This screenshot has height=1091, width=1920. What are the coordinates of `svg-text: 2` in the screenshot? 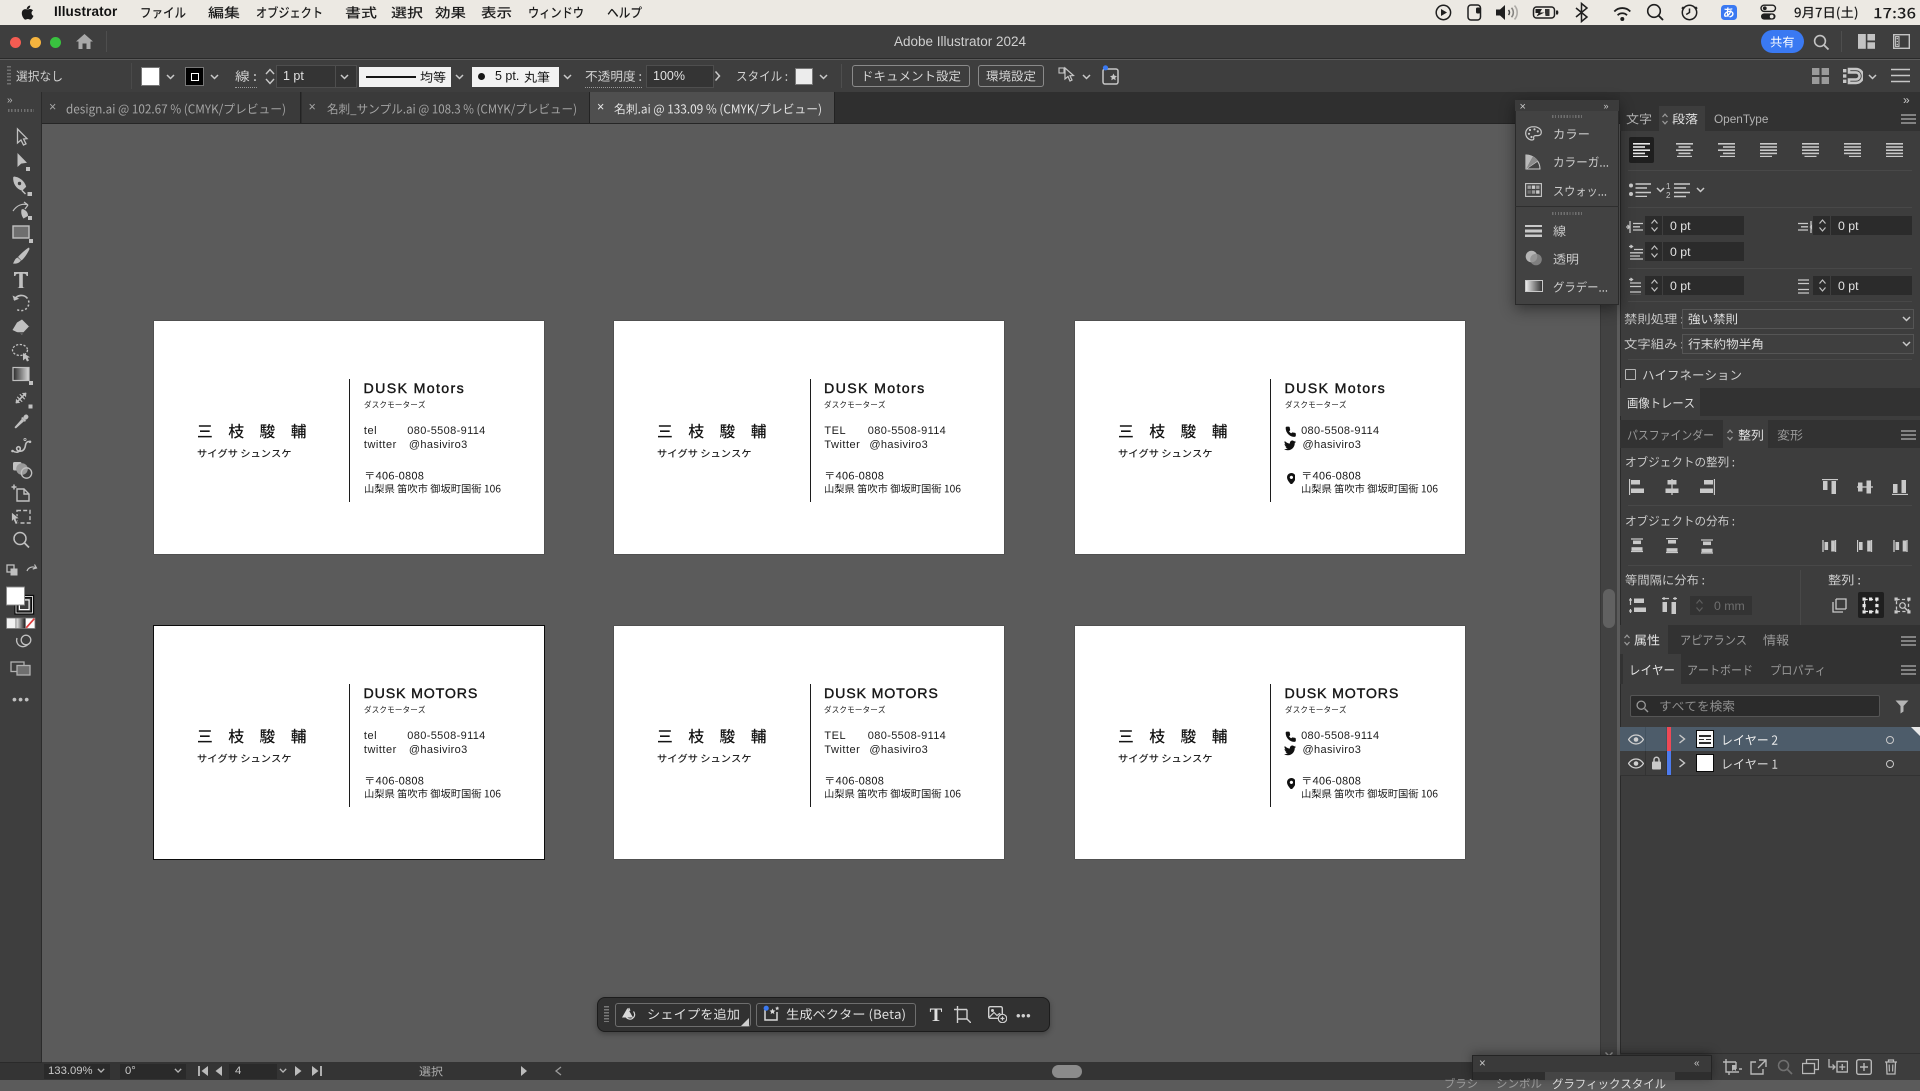 It's located at (1668, 194).